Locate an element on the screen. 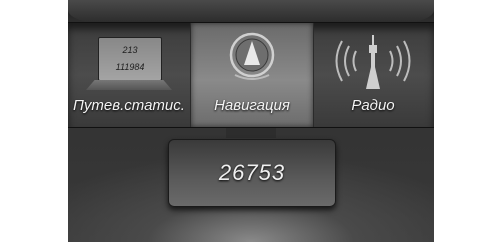 The image size is (485, 242). top-bezel is located at coordinates (251, 12).